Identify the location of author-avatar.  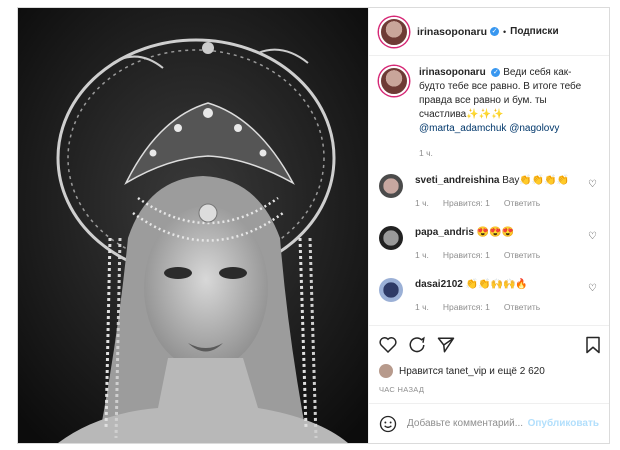
(394, 31).